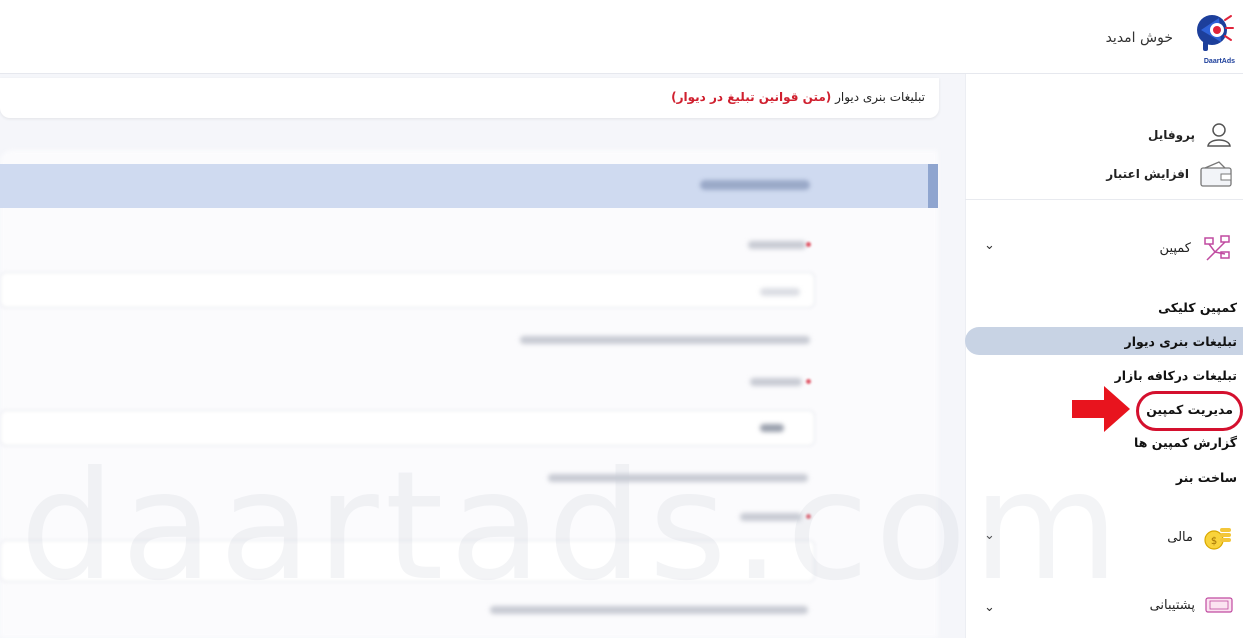 This screenshot has height=638, width=1243. I want to click on sidebar-item-add-credit: افزایش اعتبار, so click(1169, 174).